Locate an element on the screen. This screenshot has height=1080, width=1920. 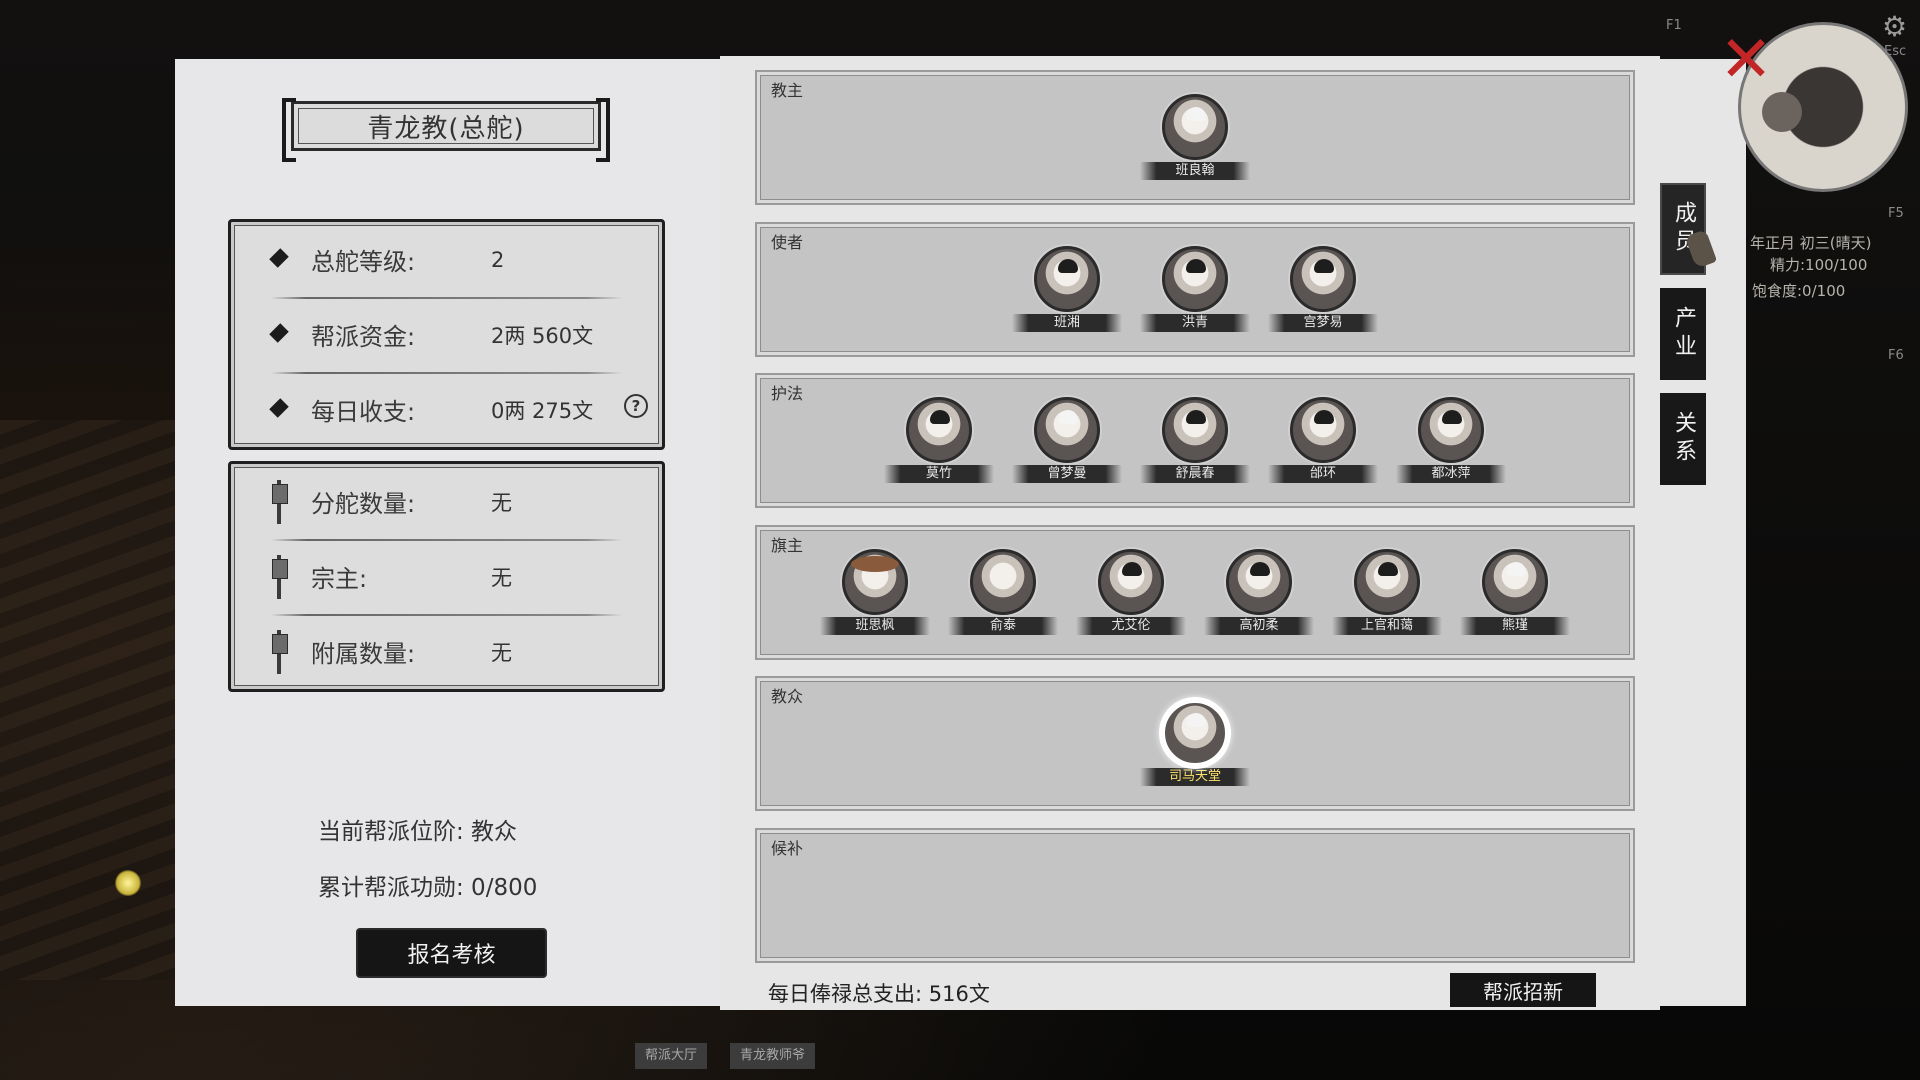
tab-property: 产业 is located at coordinates (1683, 334).